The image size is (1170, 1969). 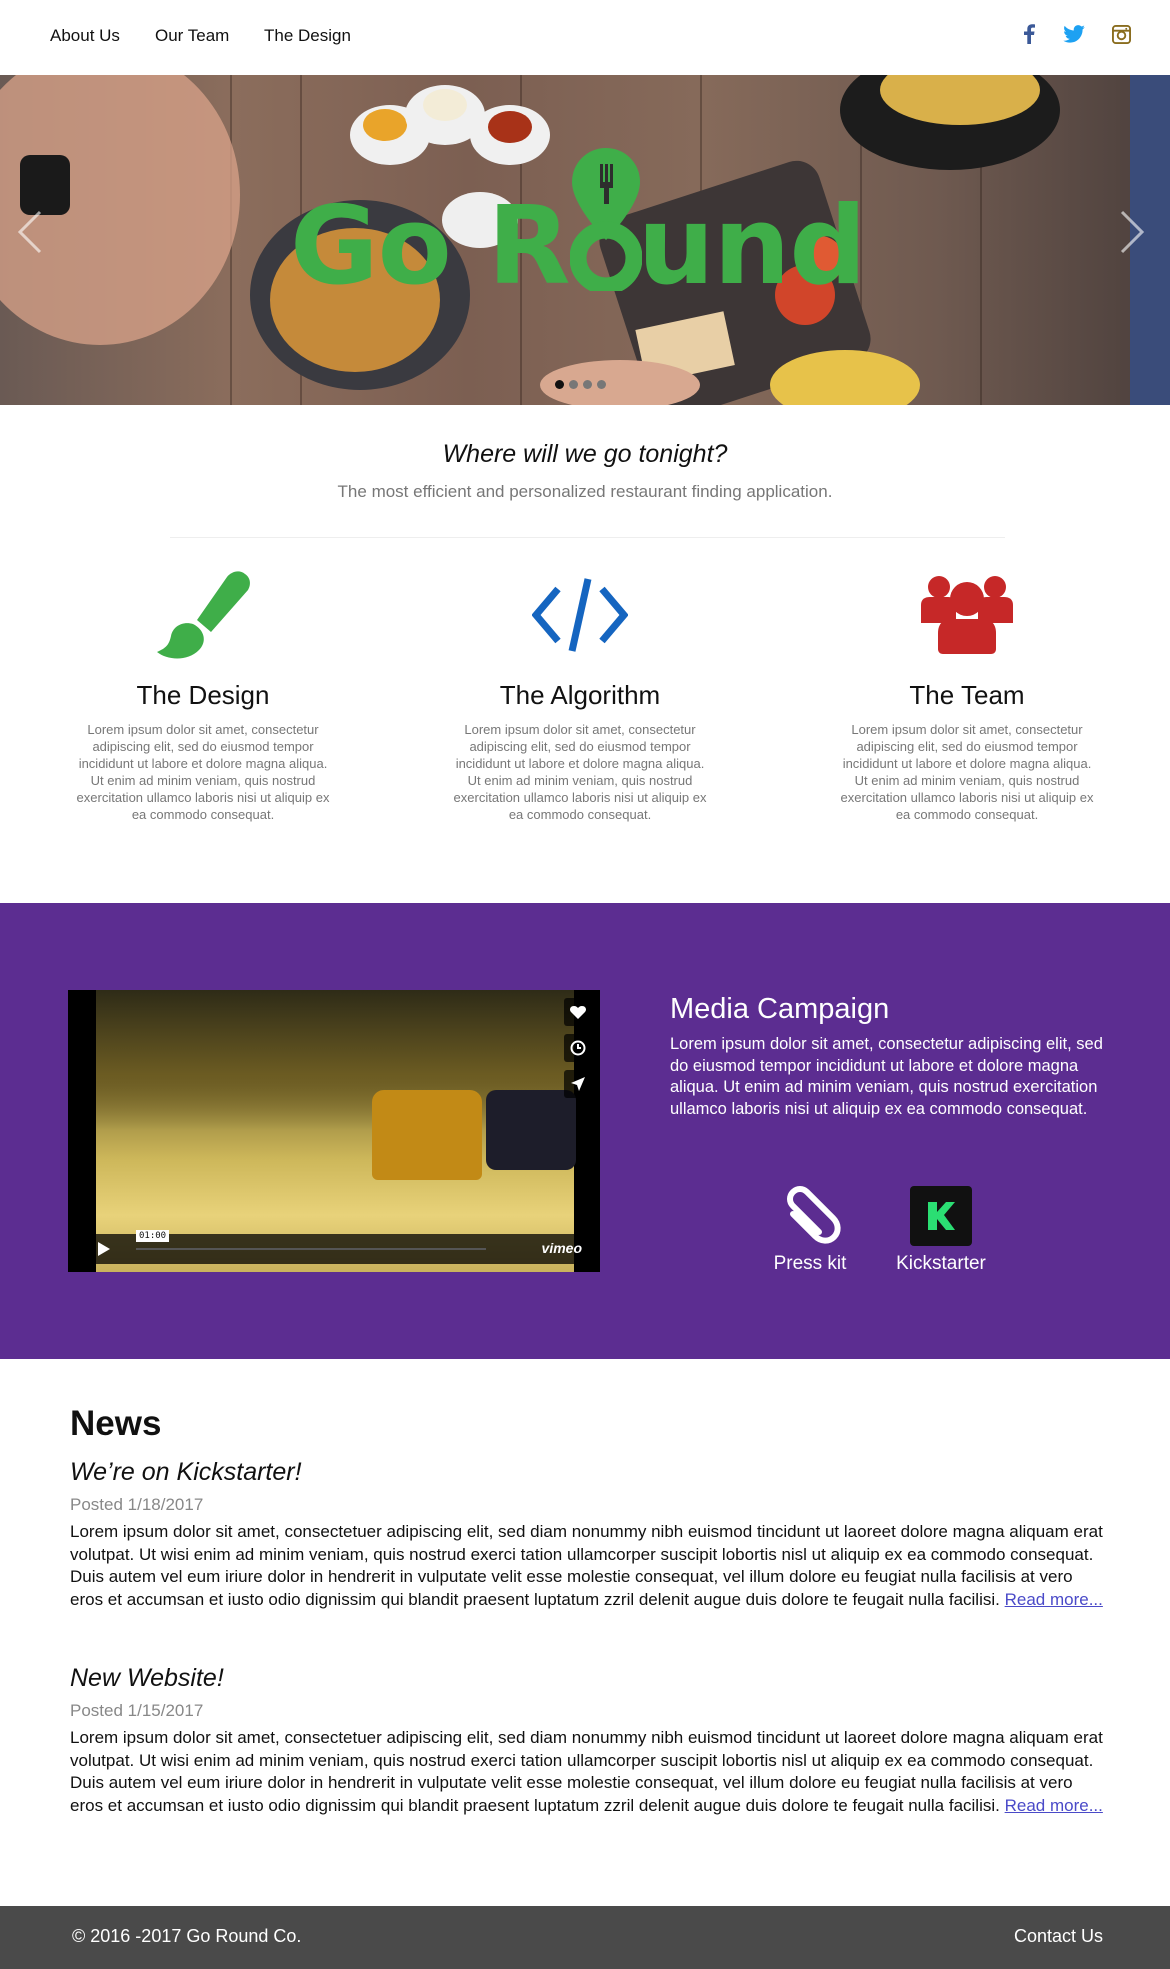 I want to click on nav-about-us: About Us, so click(x=85, y=36).